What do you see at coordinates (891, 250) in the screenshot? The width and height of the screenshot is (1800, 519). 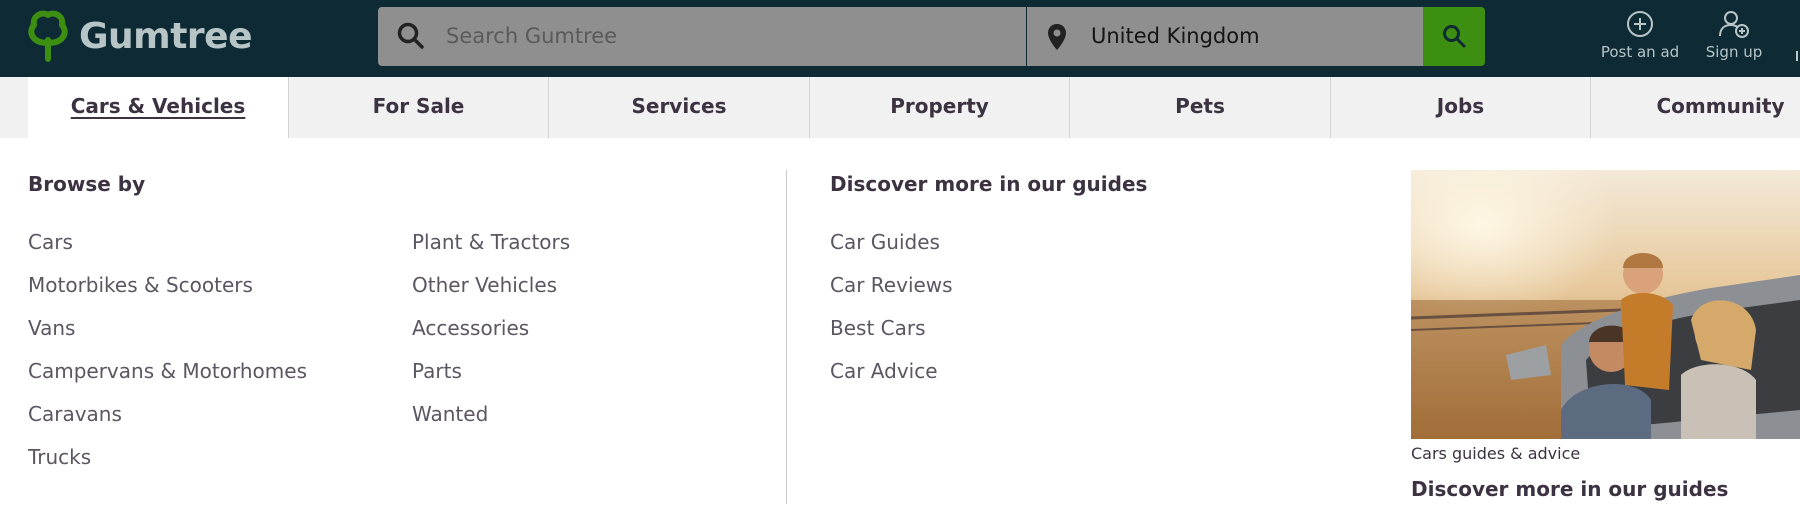 I see `list-item: Car Guides` at bounding box center [891, 250].